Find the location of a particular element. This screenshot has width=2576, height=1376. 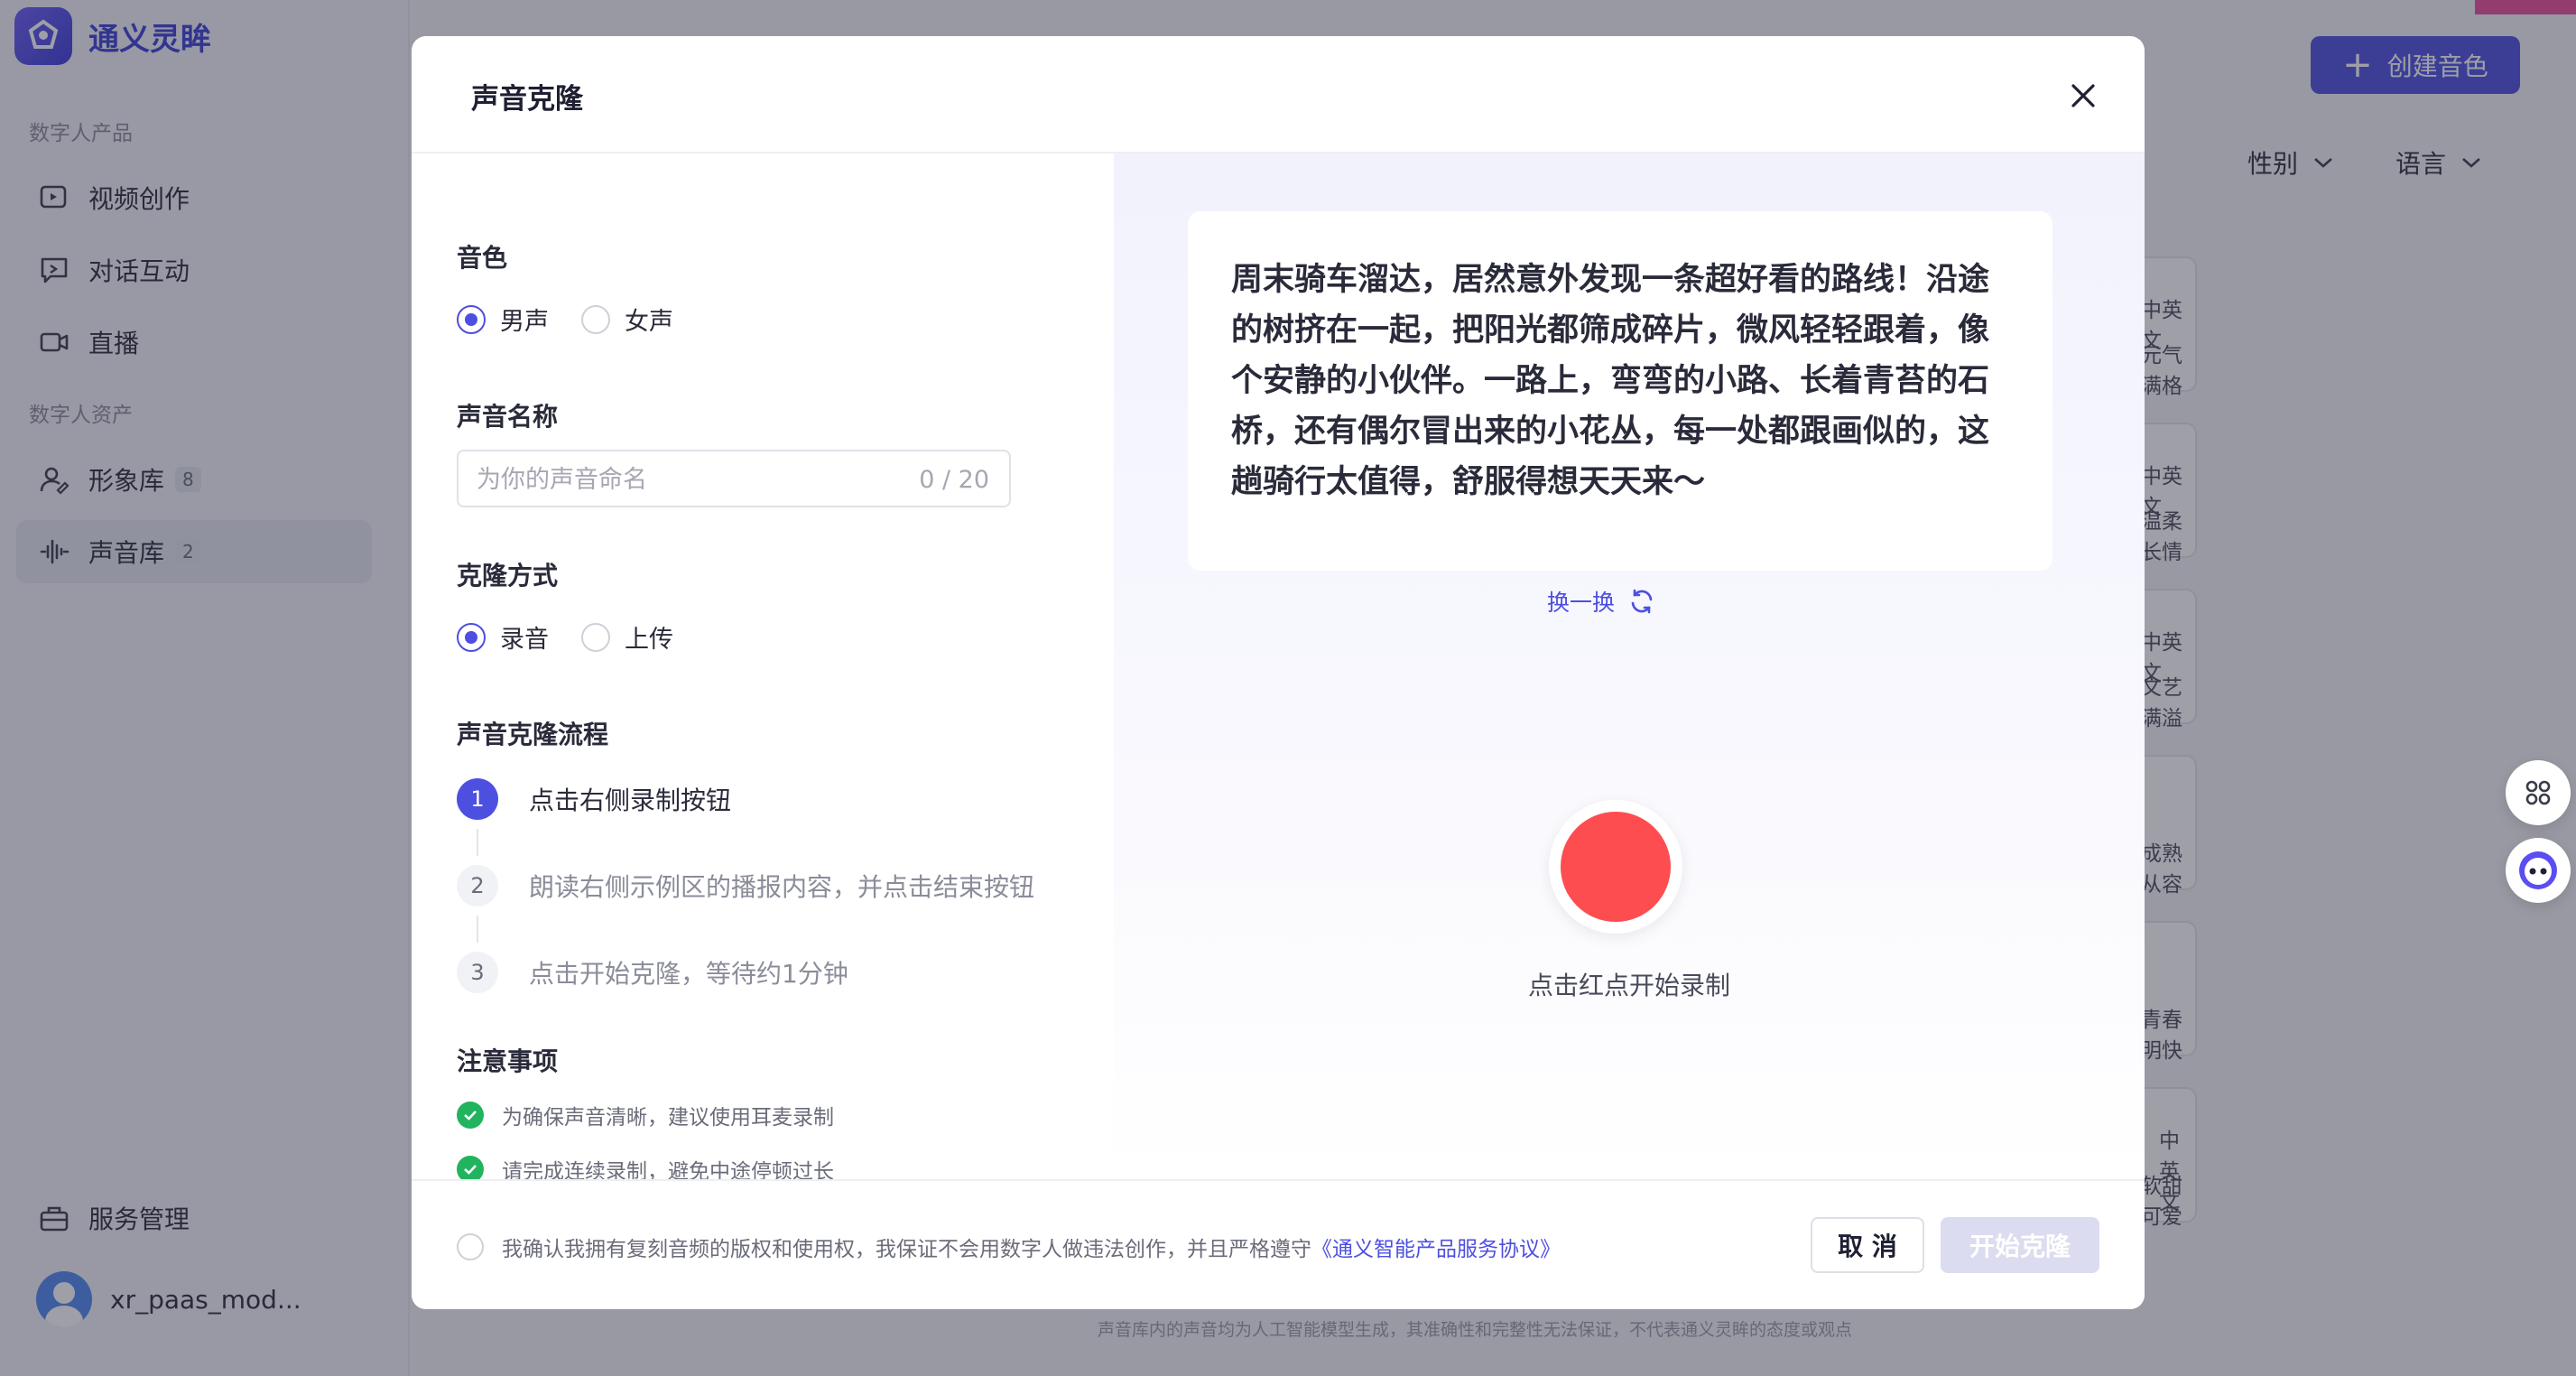

radio-male-label: 男声 is located at coordinates (524, 319).